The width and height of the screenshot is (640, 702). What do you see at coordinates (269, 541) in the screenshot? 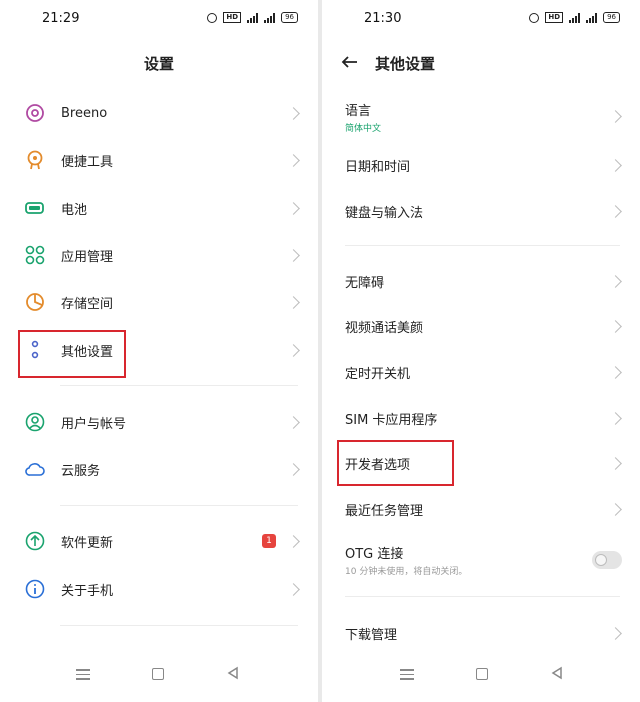
I see `notification-badge: 1` at bounding box center [269, 541].